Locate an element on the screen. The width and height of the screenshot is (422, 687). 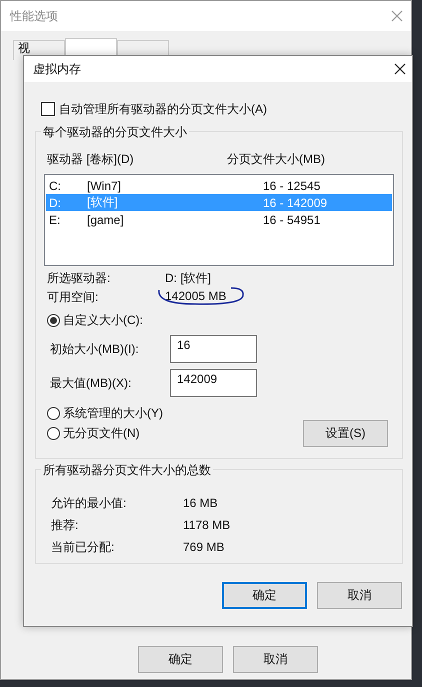
volume-label: [game] is located at coordinates (106, 219).